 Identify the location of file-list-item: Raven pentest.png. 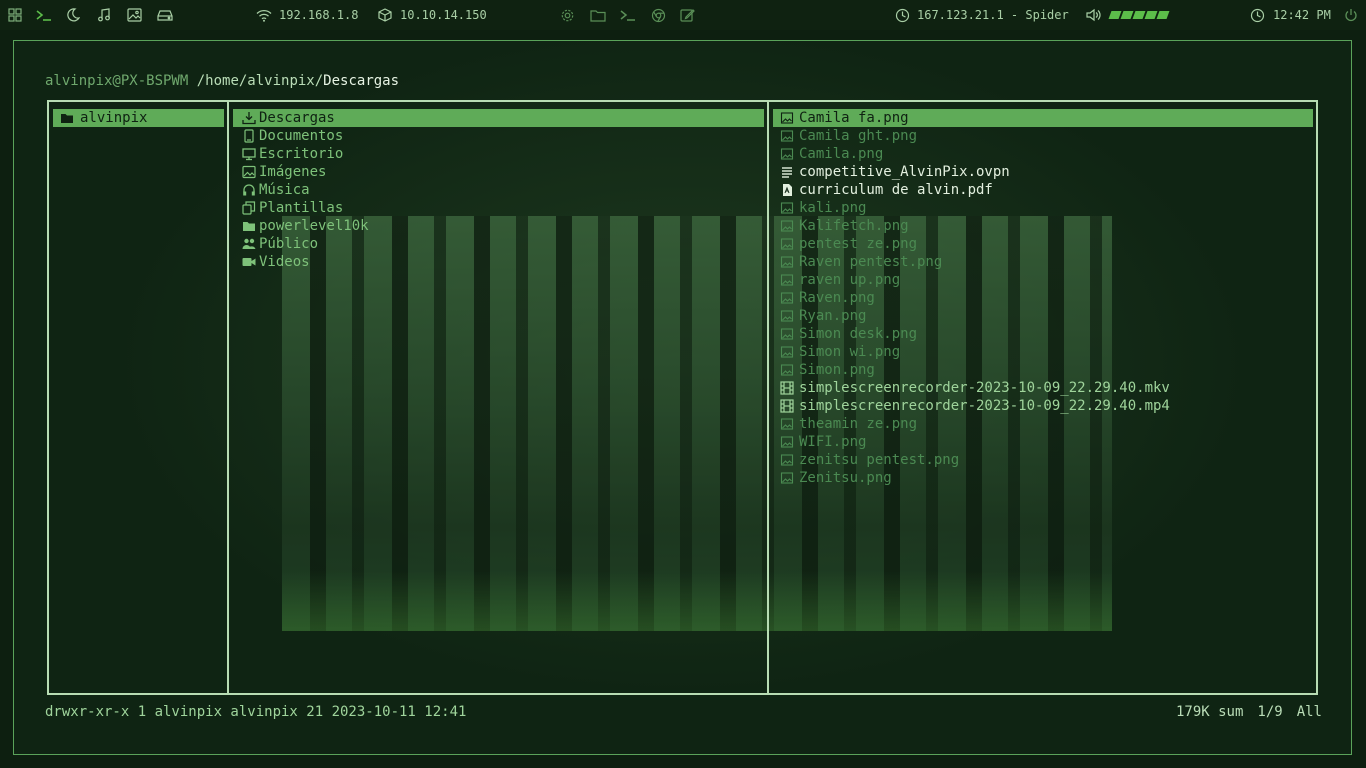
(1043, 262).